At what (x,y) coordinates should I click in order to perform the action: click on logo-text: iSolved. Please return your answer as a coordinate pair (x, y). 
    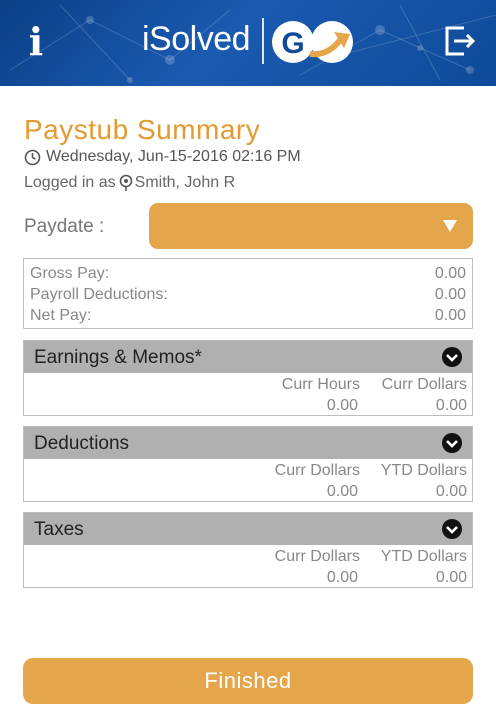
    Looking at the image, I should click on (196, 39).